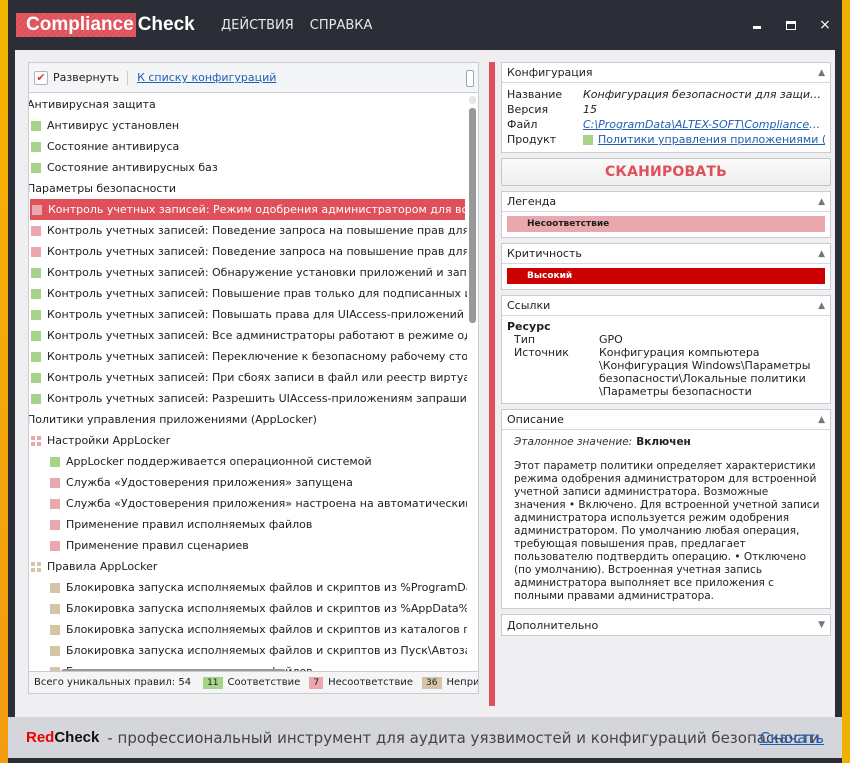 The image size is (850, 763). What do you see at coordinates (525, 339) in the screenshot?
I see `resource-type-key: Тип` at bounding box center [525, 339].